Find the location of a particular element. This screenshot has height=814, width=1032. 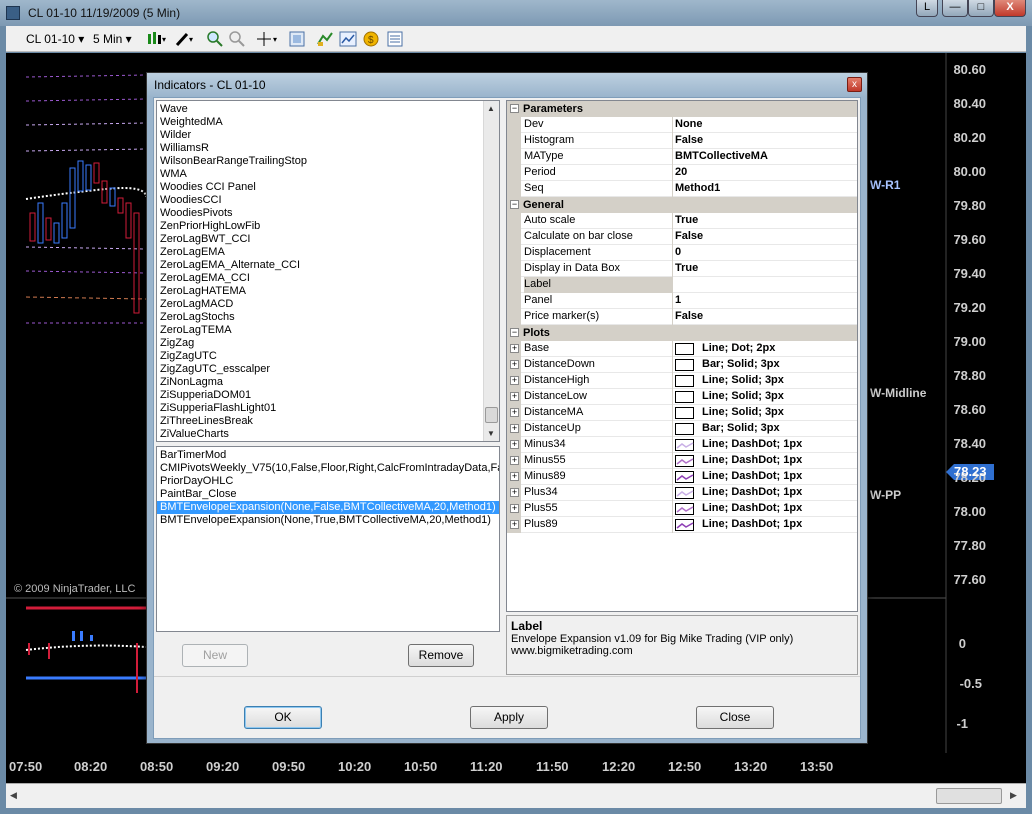

indicator-list-item: ZeroLagHATEMA is located at coordinates (328, 291).